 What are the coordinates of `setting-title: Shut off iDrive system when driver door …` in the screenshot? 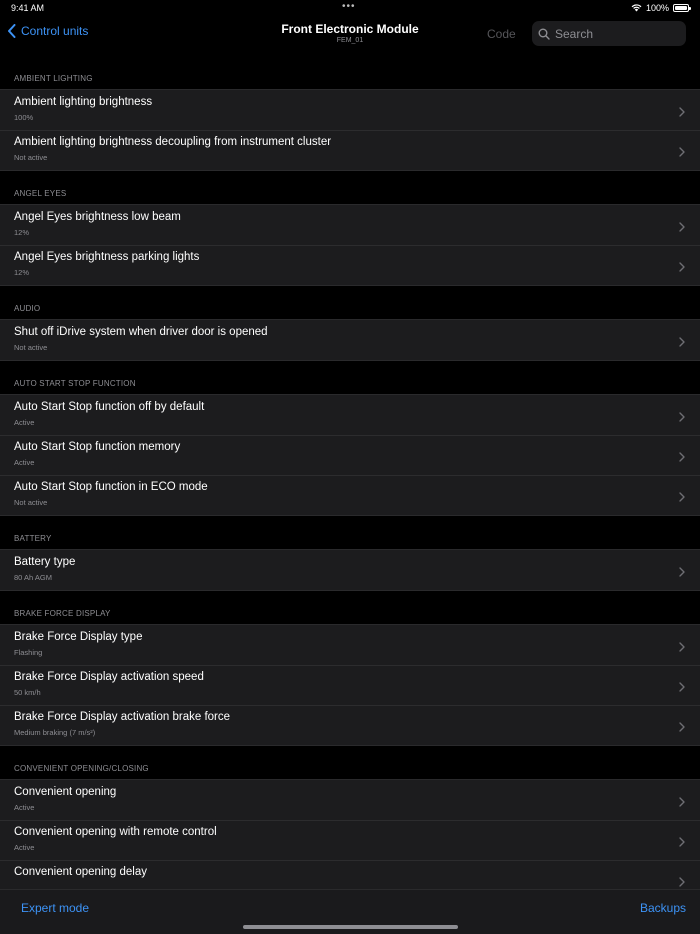 It's located at (141, 332).